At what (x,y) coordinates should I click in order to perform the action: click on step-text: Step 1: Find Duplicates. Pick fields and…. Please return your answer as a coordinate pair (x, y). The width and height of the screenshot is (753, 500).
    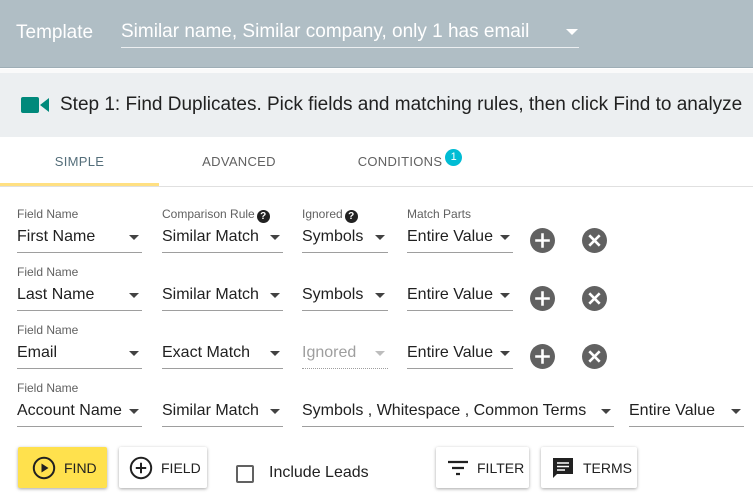
    Looking at the image, I should click on (401, 104).